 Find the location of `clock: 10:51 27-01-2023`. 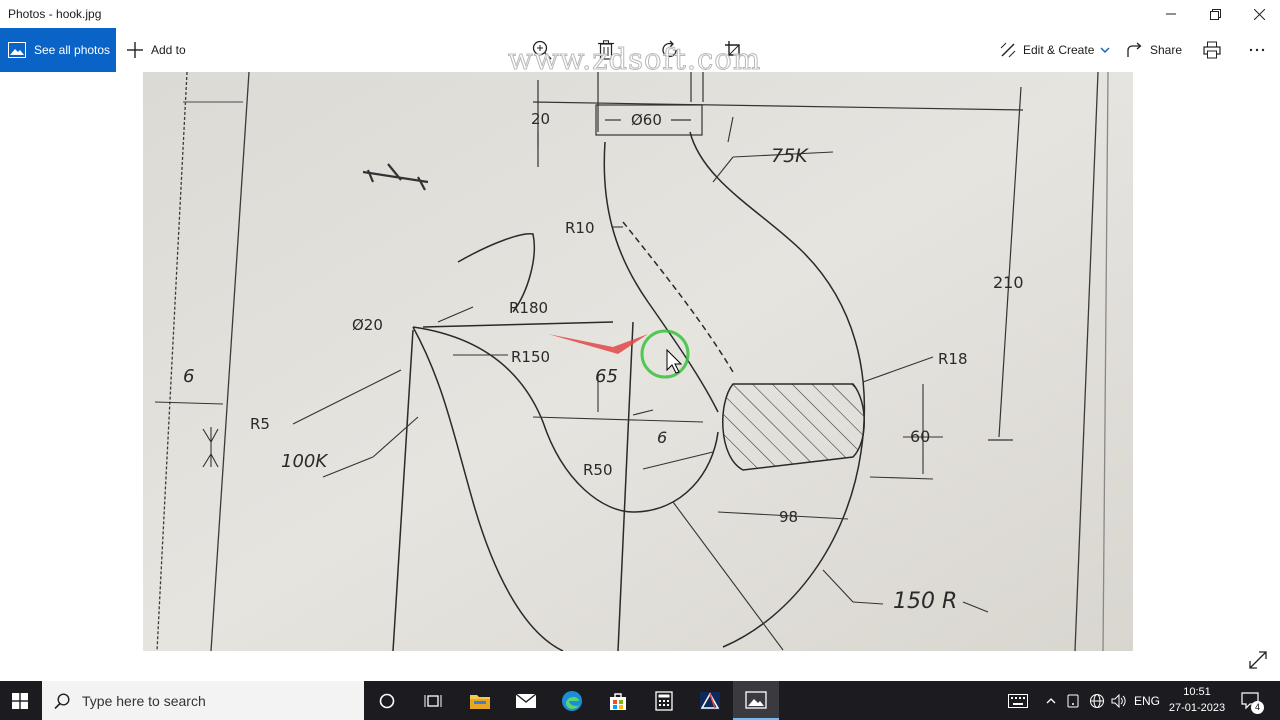

clock: 10:51 27-01-2023 is located at coordinates (1197, 700).